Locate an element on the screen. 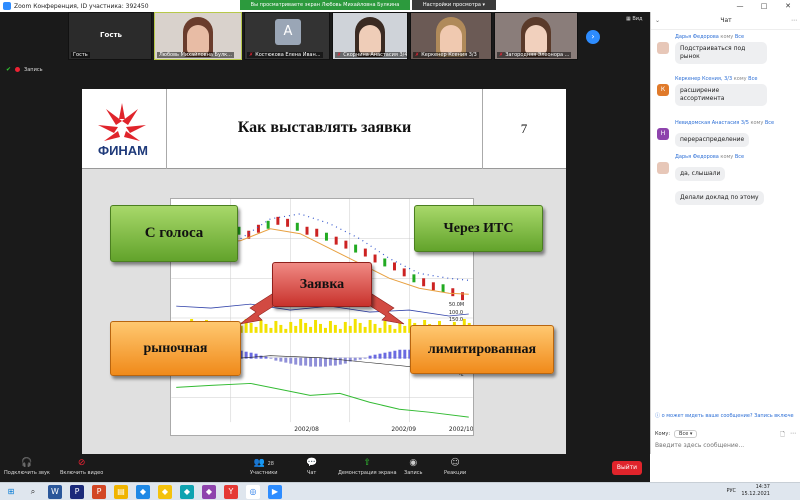 This screenshot has width=800, height=500. video-off-icon: ⊘ is located at coordinates (81, 463).